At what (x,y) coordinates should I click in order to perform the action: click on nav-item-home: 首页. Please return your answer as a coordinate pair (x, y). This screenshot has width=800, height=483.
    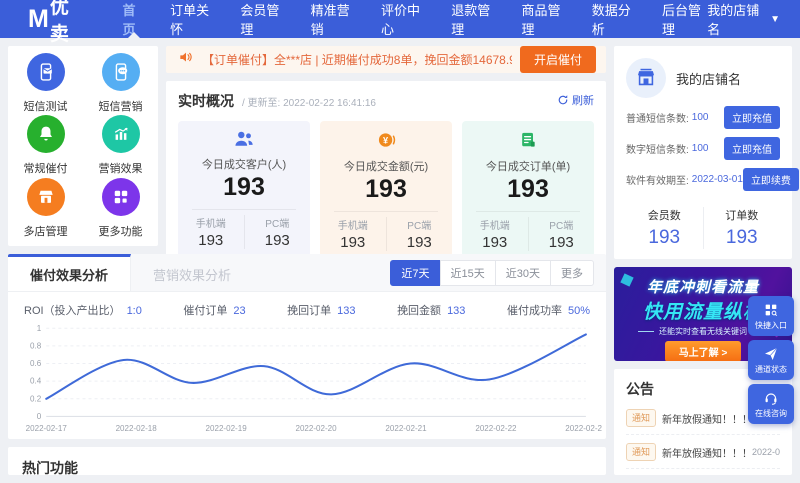
    Looking at the image, I should click on (134, 19).